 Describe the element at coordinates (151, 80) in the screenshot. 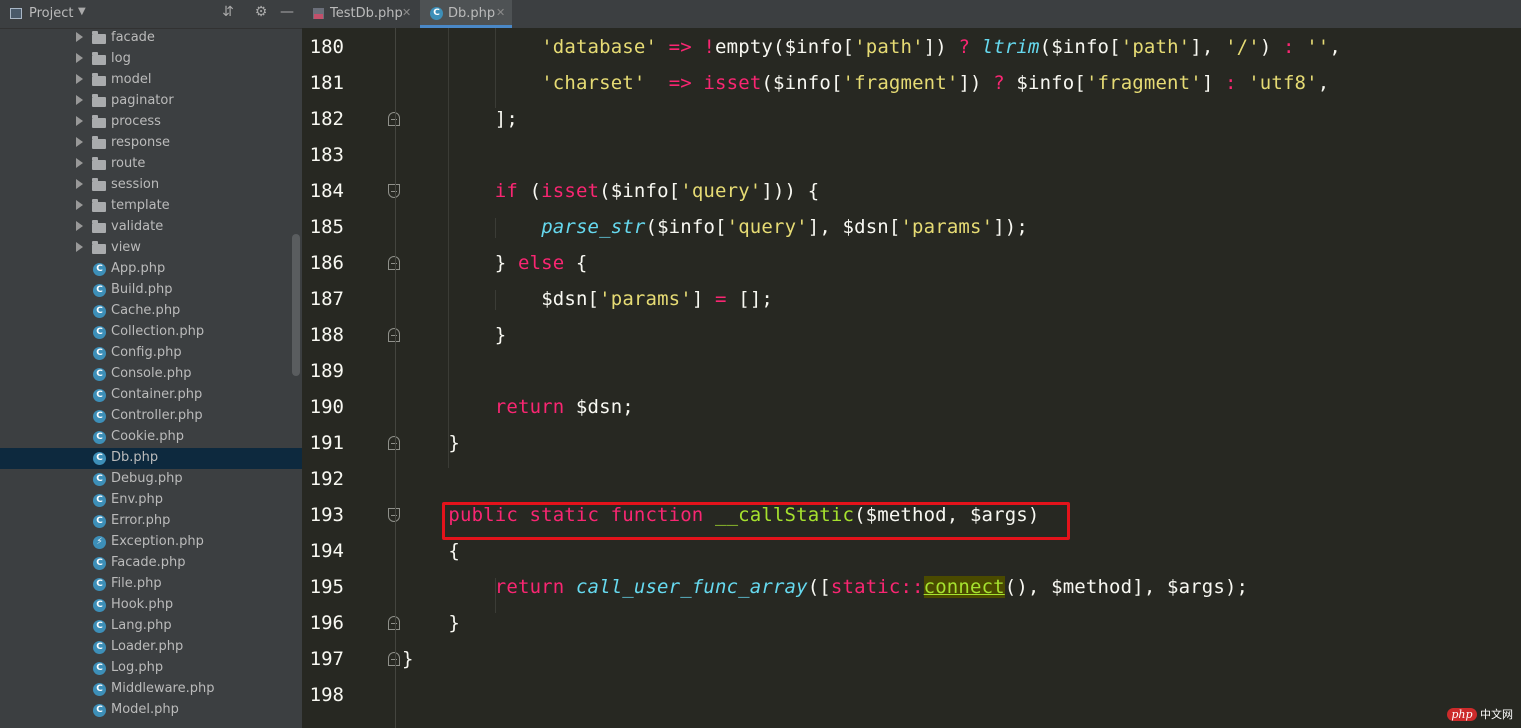

I see `tree-folder: model` at that location.